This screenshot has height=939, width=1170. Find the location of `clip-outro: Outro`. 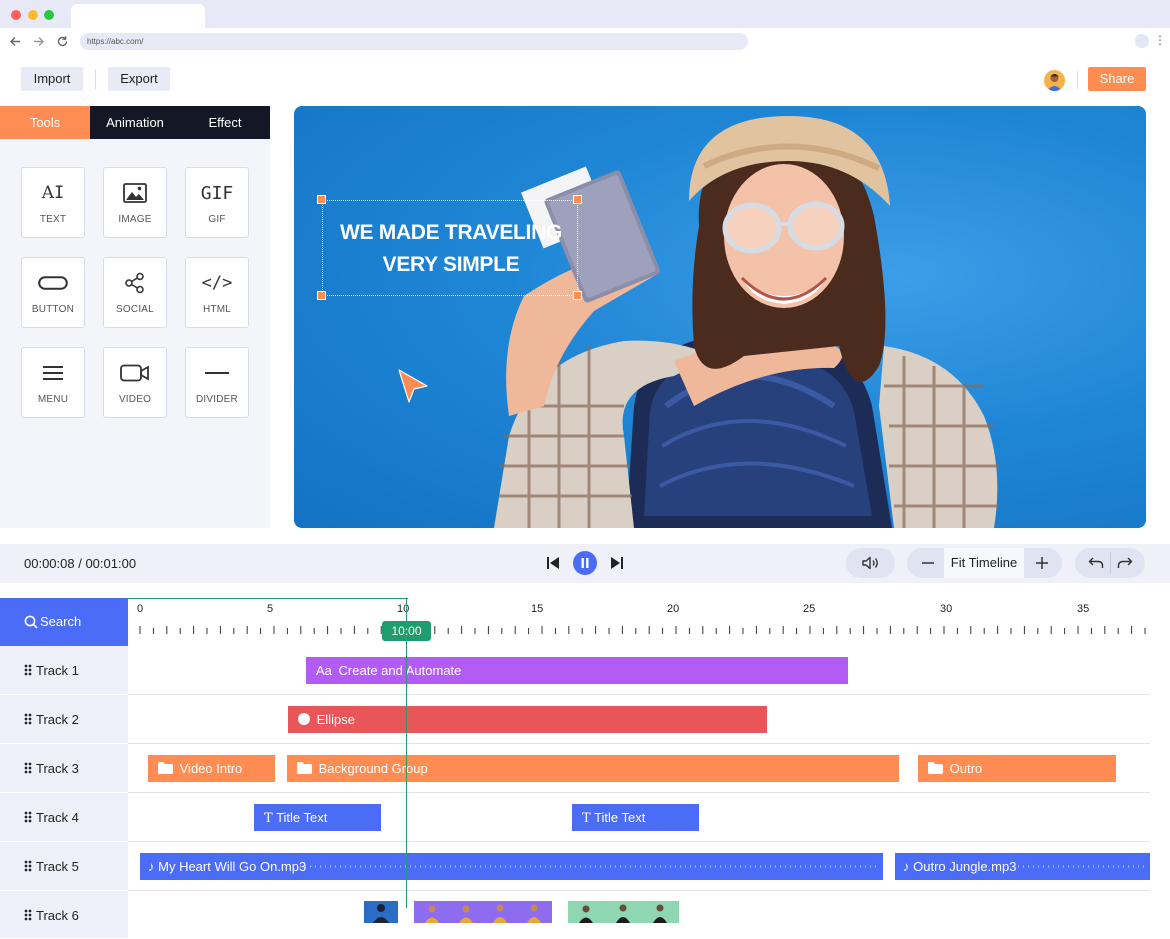

clip-outro: Outro is located at coordinates (1017, 768).